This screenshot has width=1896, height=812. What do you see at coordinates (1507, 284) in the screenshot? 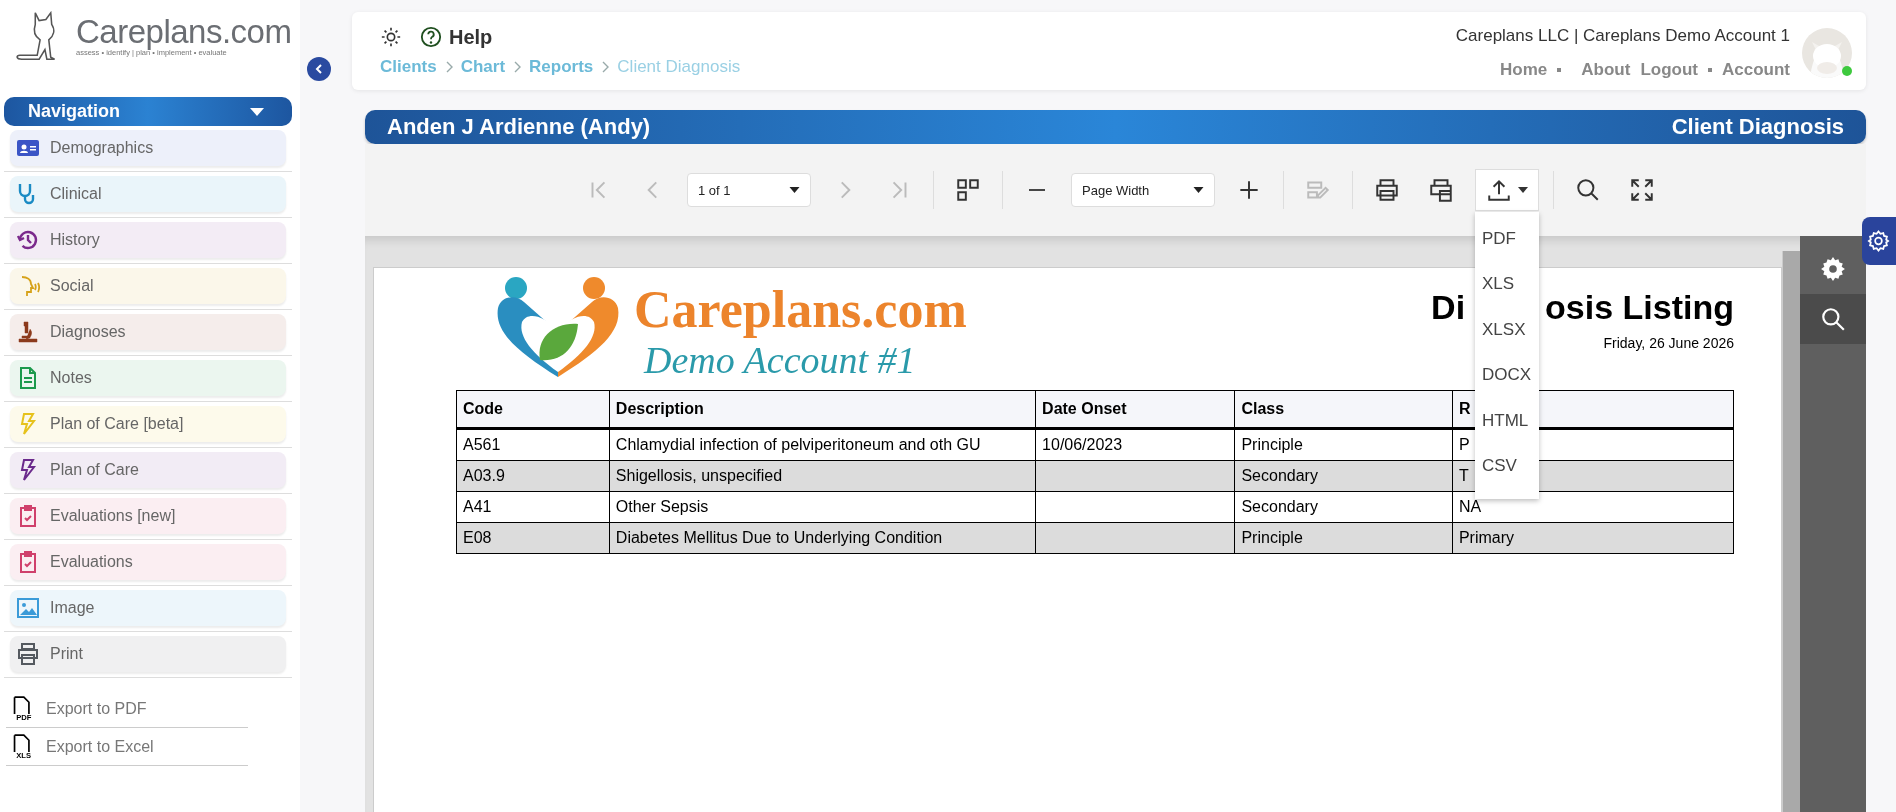
I see `menu-item: XLS` at bounding box center [1507, 284].